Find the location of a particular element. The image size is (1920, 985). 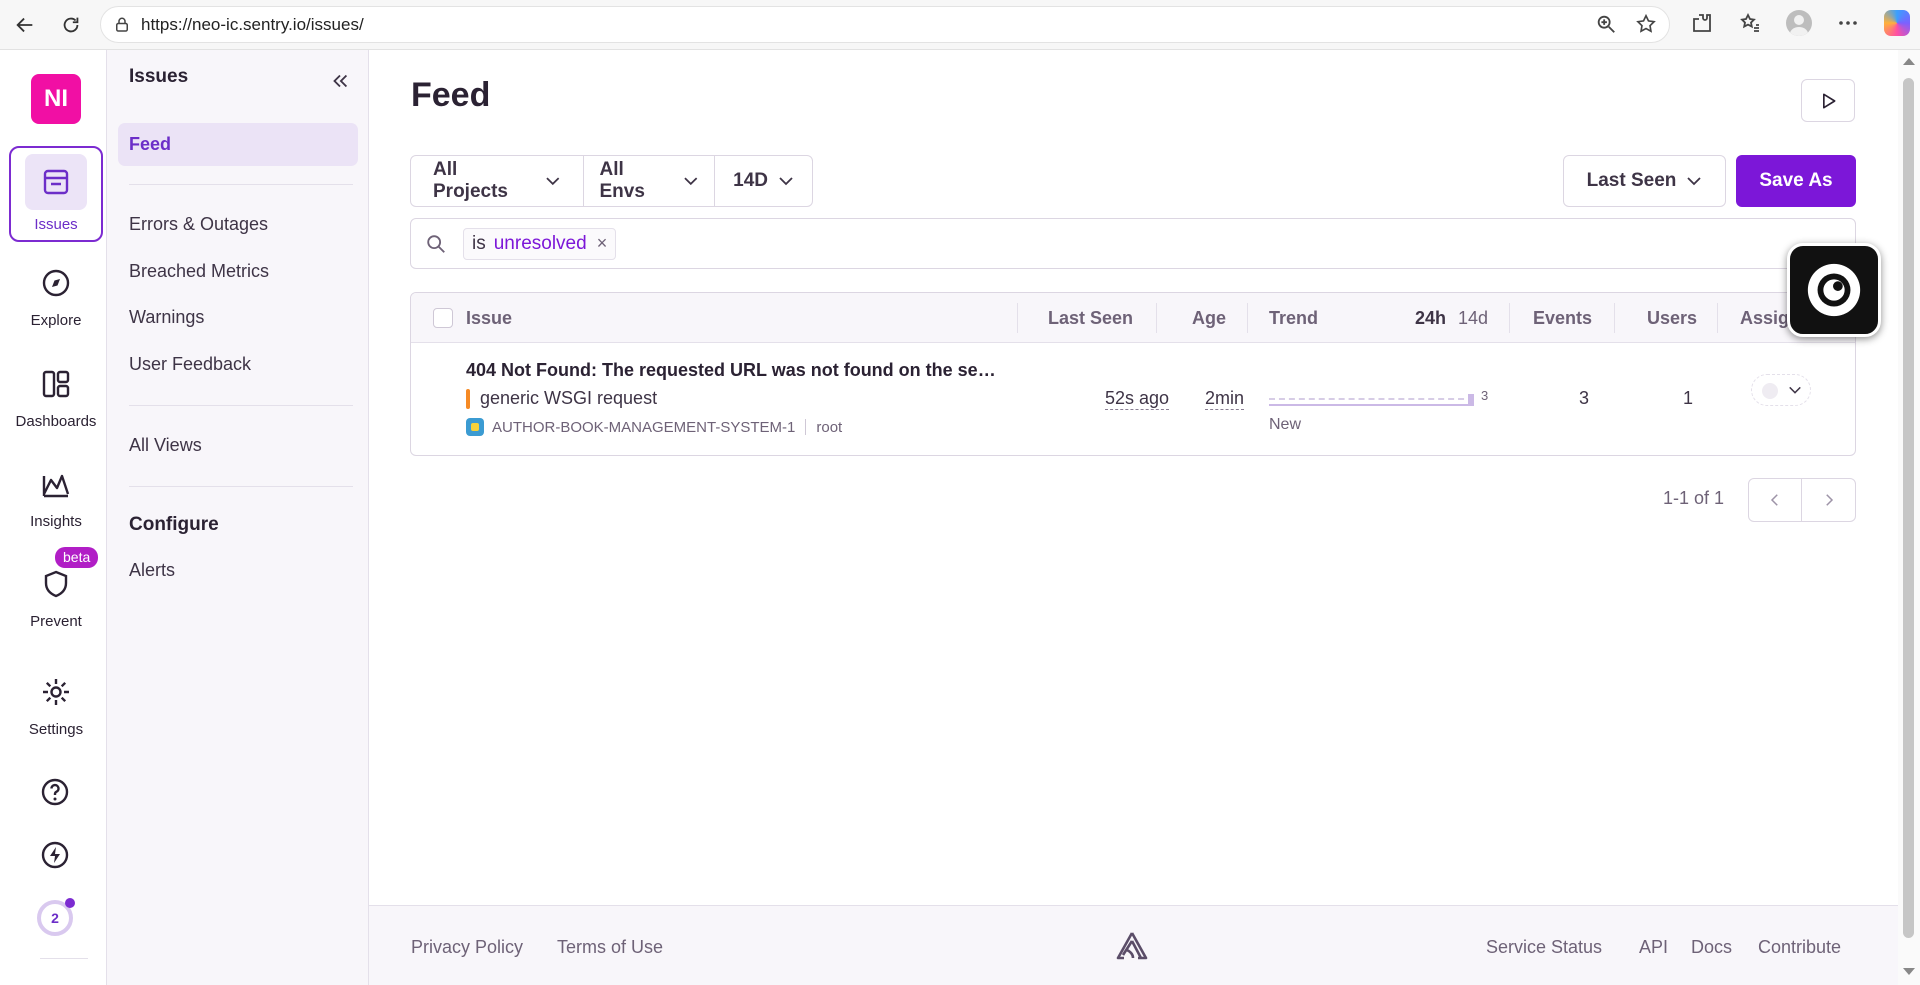

lightning-icon is located at coordinates (55, 855).